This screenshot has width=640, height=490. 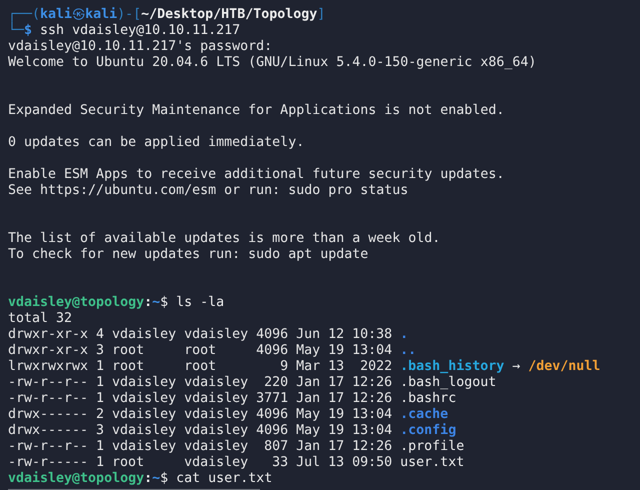 I want to click on day-text: 12, so click(x=336, y=335).